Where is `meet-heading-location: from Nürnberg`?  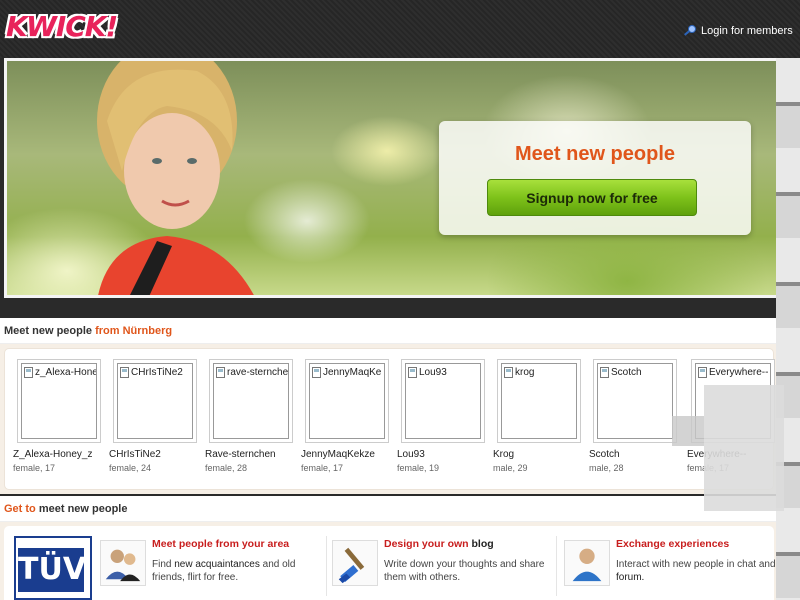
meet-heading-location: from Nürnberg is located at coordinates (133, 331).